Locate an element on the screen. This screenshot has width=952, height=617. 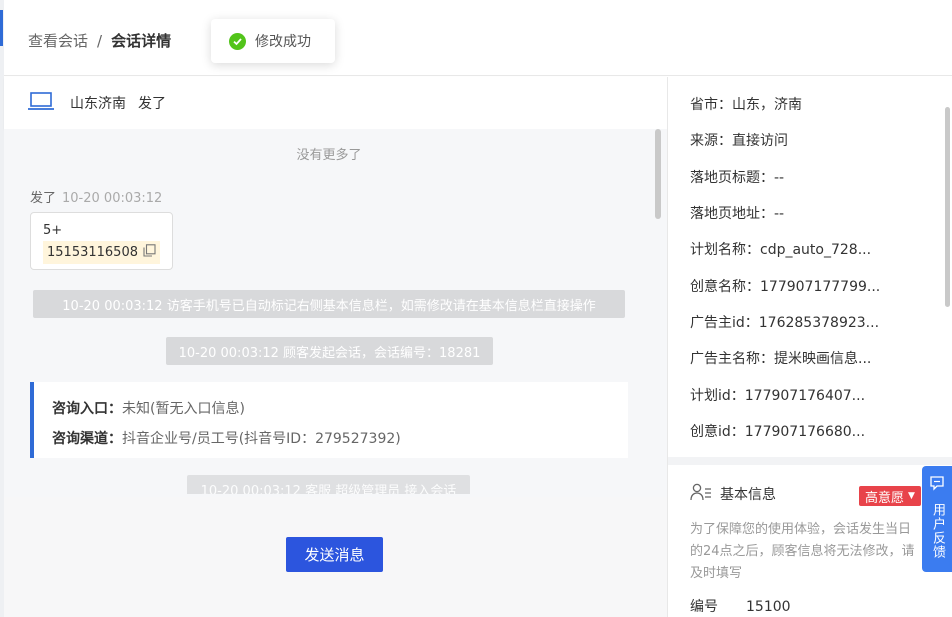
breadcrumb-current: 会话详情 is located at coordinates (141, 41).